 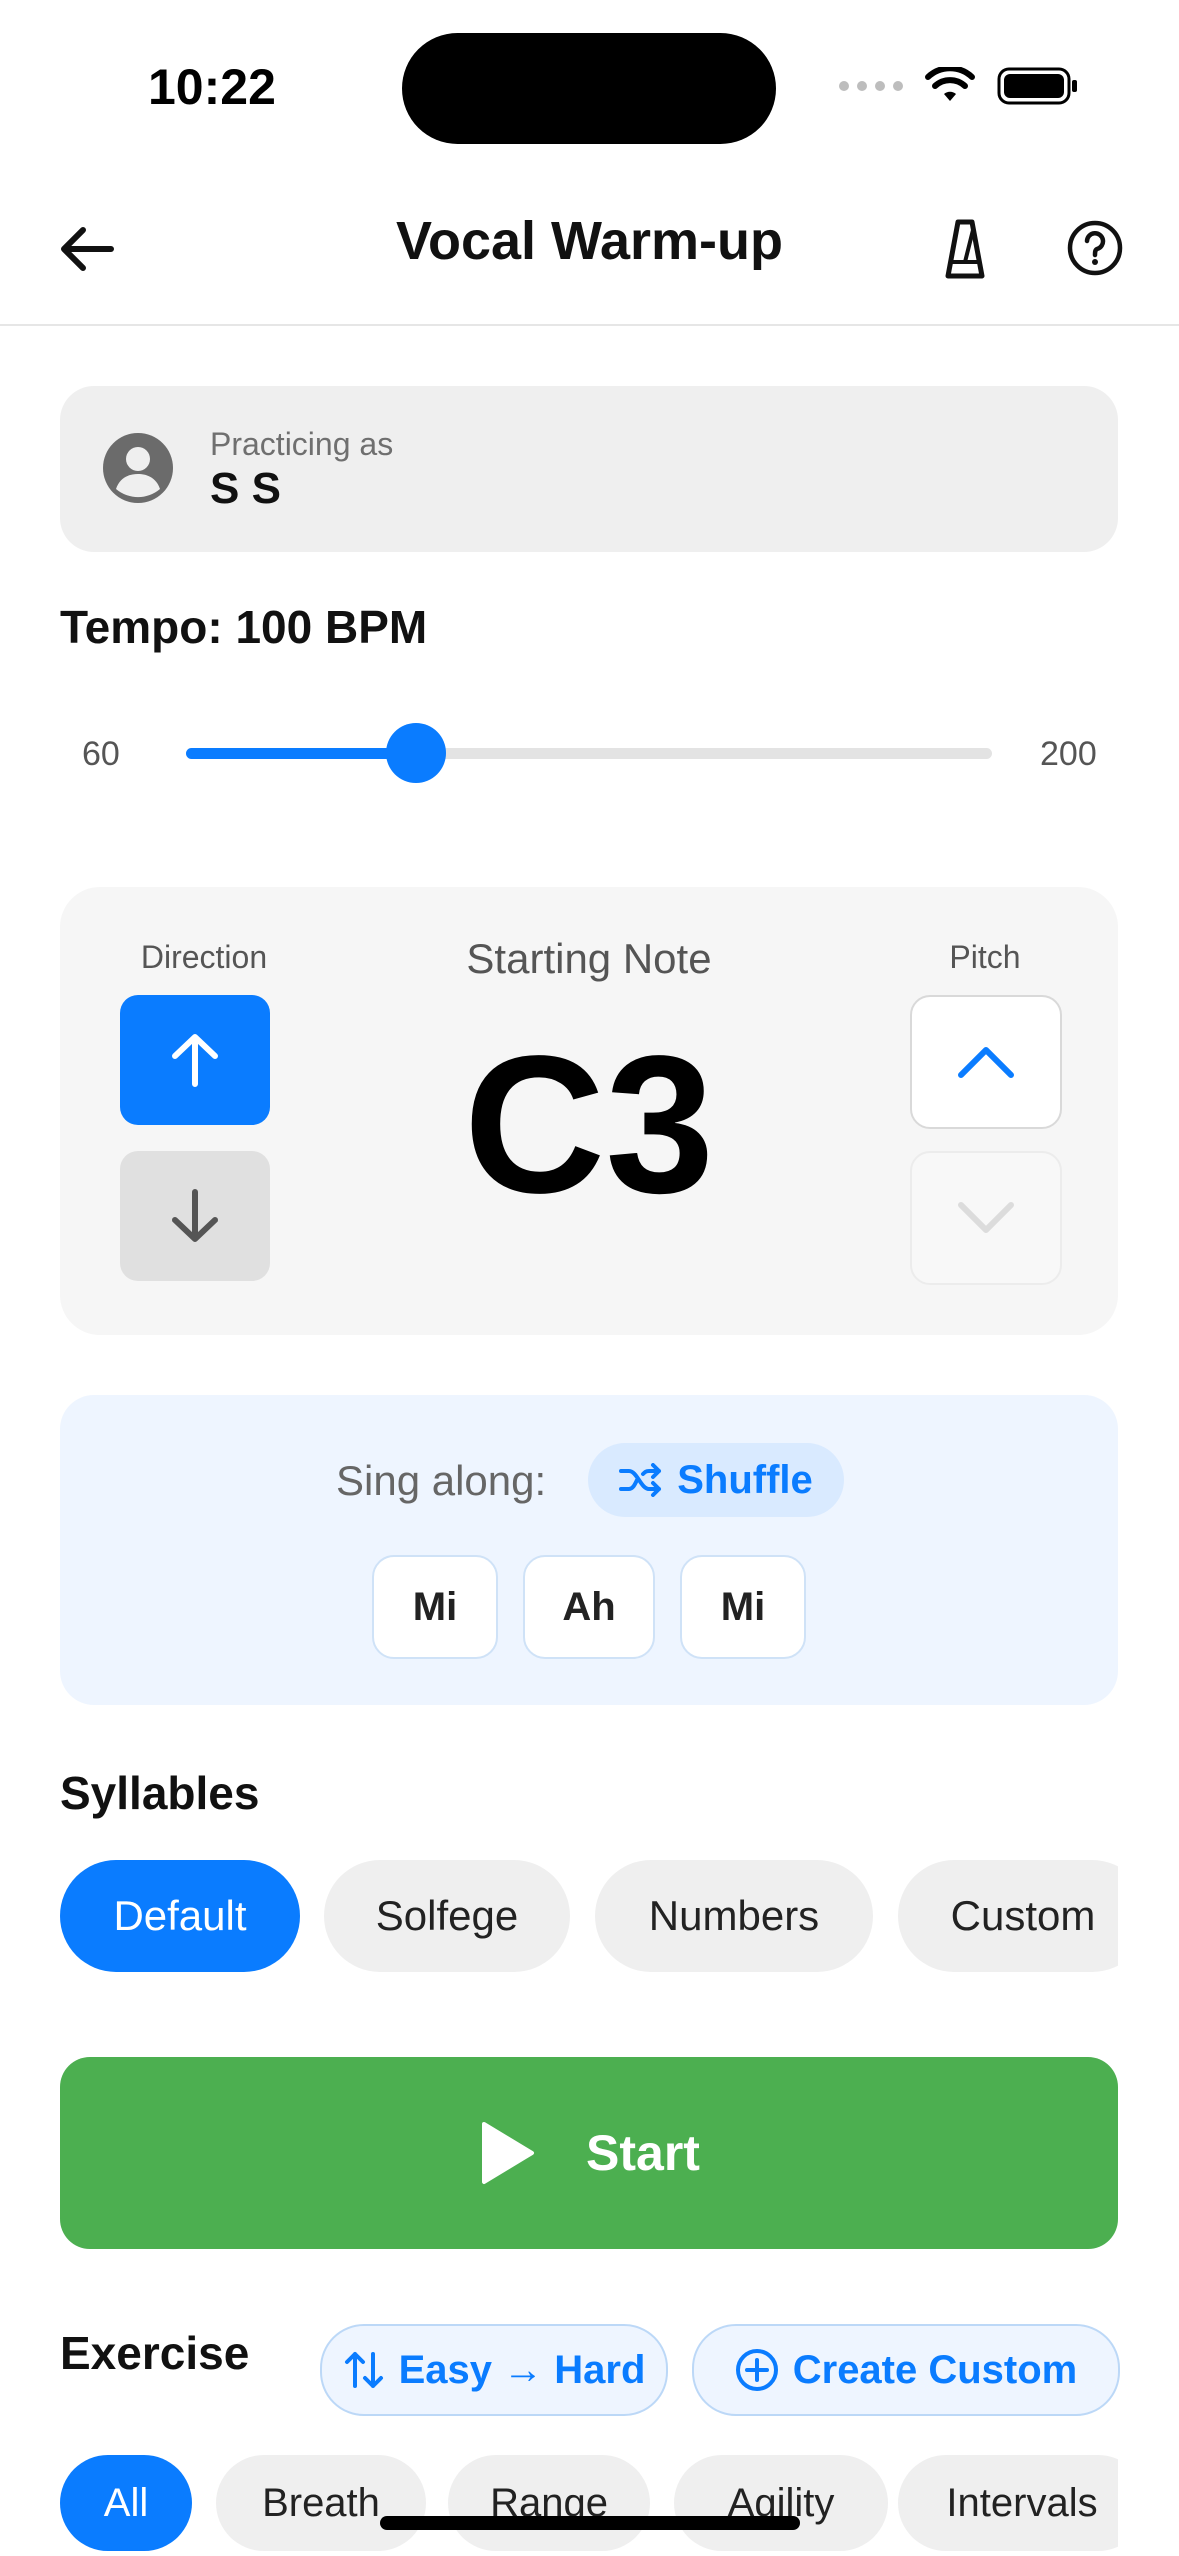 What do you see at coordinates (447, 1916) in the screenshot?
I see `syllable-option-solfege: Solfege` at bounding box center [447, 1916].